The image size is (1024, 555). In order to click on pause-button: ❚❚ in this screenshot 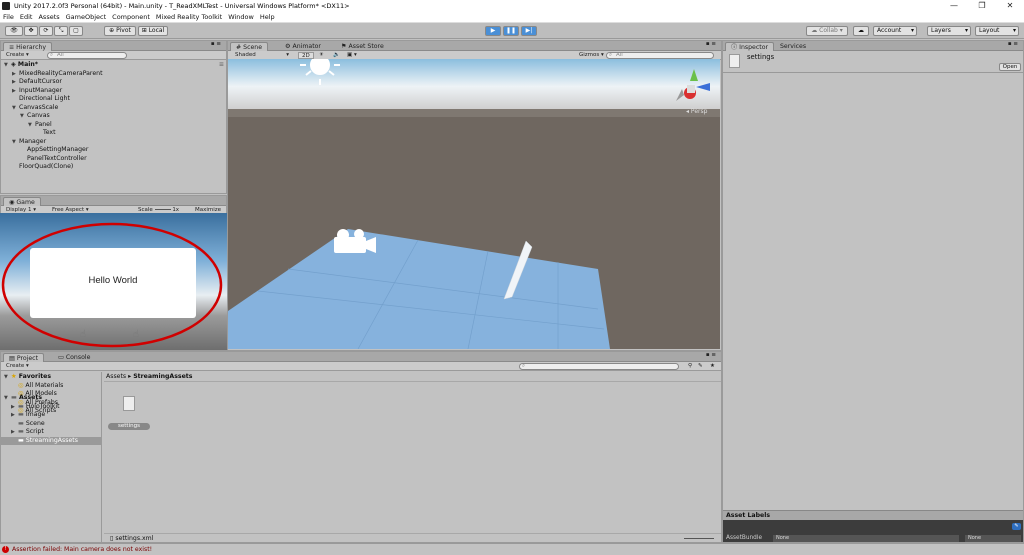, I will do `click(511, 31)`.